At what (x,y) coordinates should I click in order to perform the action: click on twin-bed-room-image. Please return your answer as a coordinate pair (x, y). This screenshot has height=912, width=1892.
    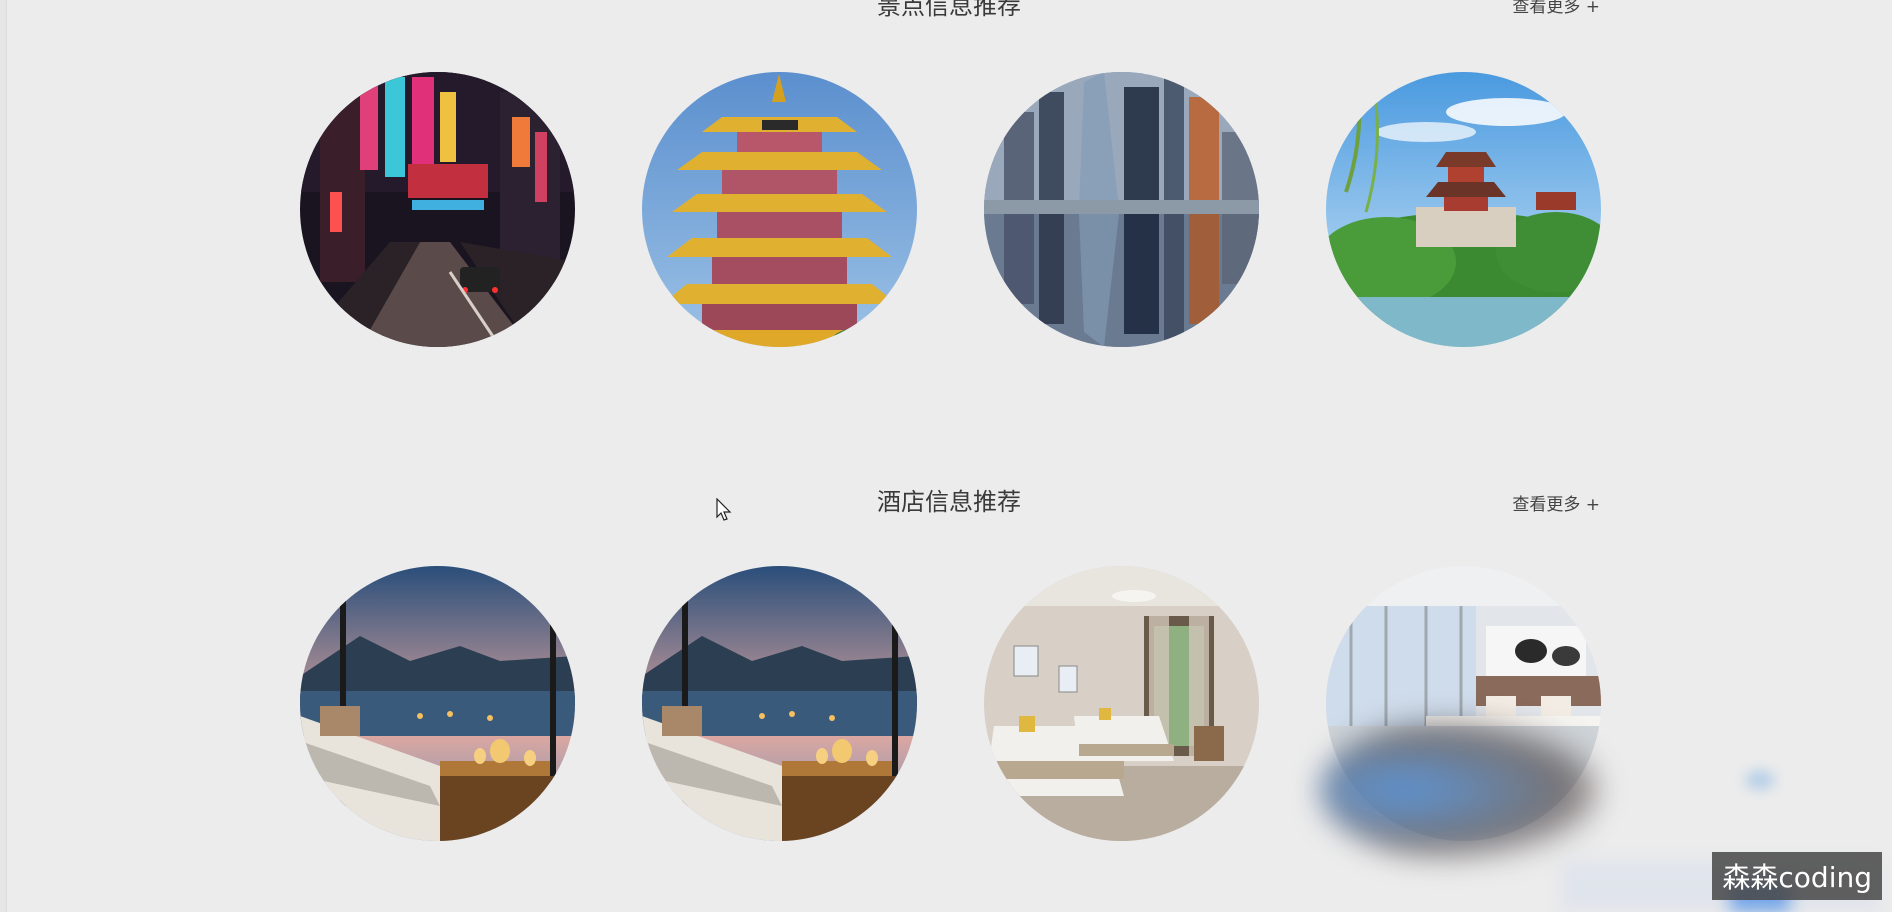
    Looking at the image, I should click on (1121, 703).